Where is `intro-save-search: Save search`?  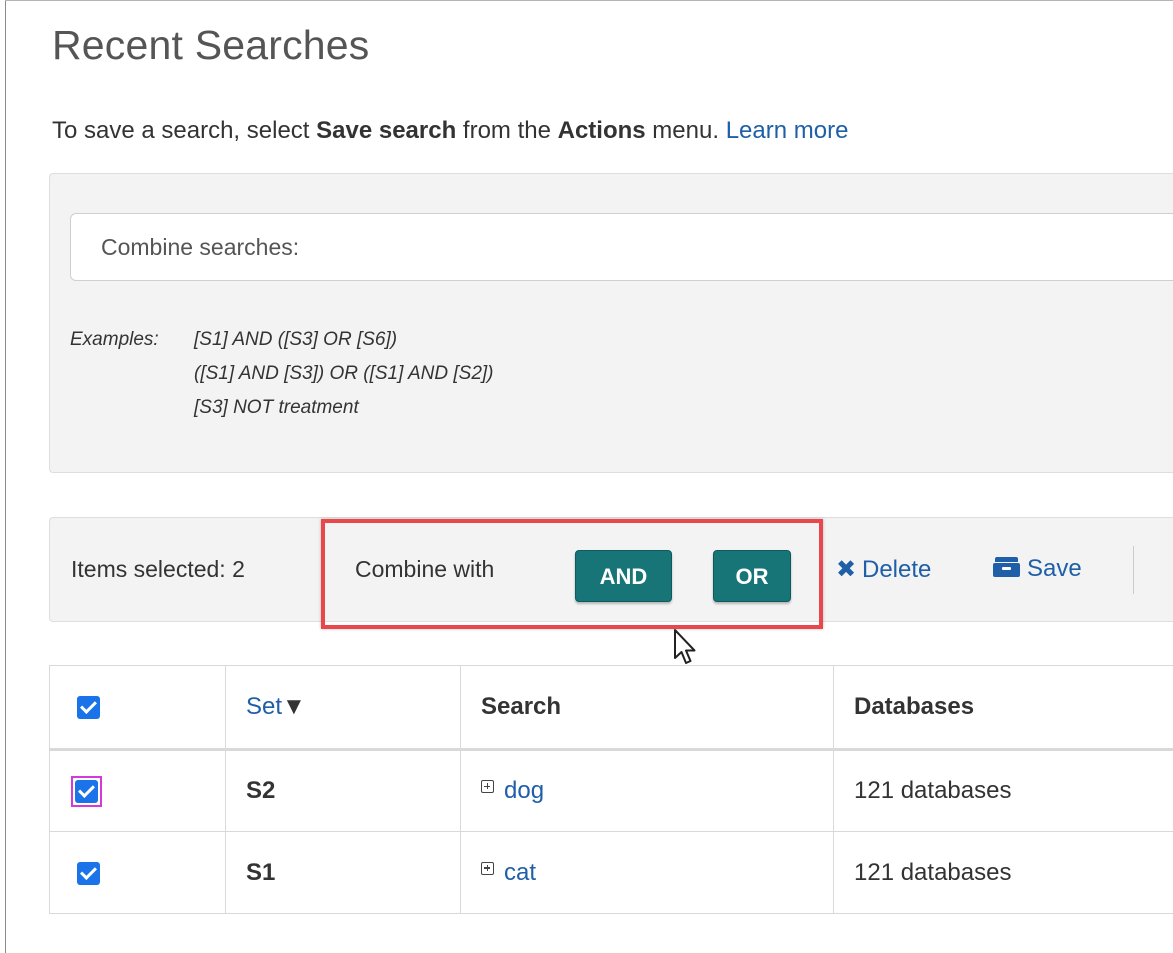 intro-save-search: Save search is located at coordinates (386, 130).